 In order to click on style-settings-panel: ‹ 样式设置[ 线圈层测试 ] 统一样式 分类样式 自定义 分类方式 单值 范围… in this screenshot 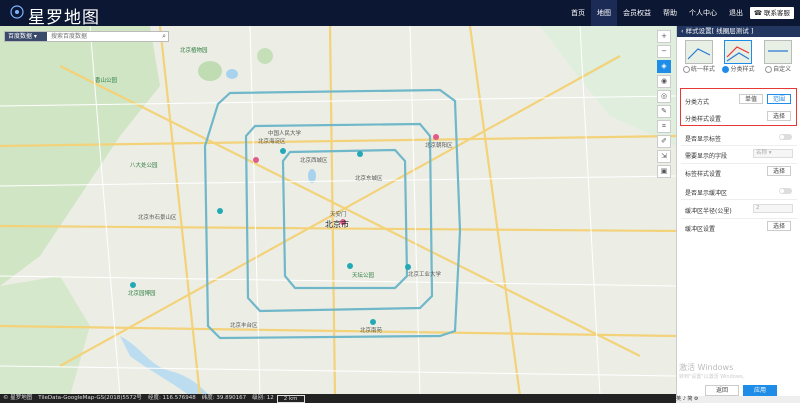, I will do `click(738, 211)`.